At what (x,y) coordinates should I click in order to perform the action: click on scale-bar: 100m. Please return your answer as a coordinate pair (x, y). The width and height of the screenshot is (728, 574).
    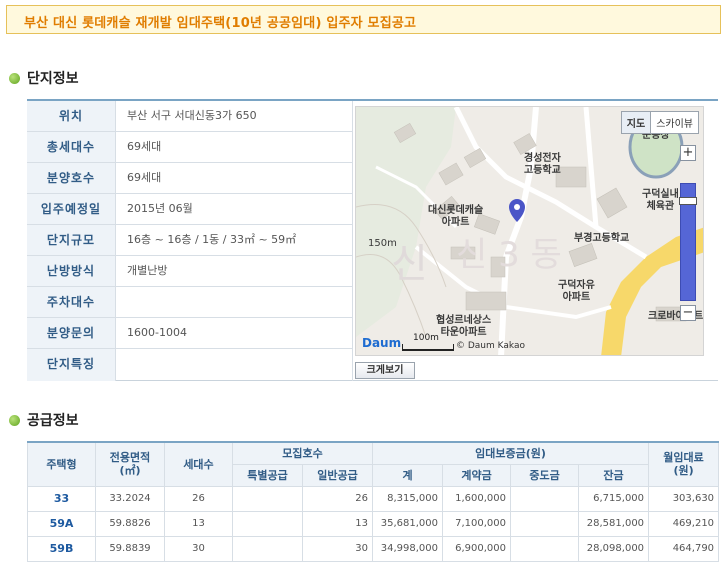
    Looking at the image, I should click on (428, 342).